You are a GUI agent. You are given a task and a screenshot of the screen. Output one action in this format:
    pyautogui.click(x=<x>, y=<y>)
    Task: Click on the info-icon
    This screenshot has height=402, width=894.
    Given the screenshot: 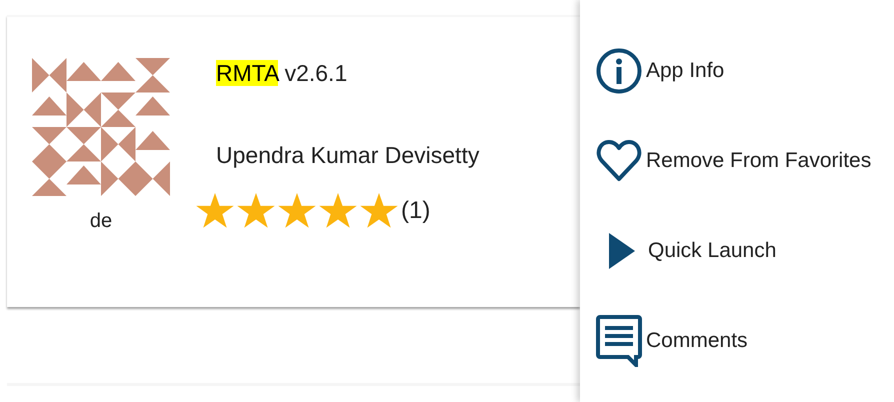 What is the action you would take?
    pyautogui.click(x=619, y=71)
    